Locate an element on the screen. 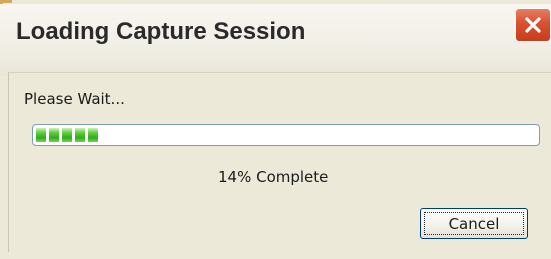 This screenshot has height=259, width=551. progress-fill is located at coordinates (71, 135).